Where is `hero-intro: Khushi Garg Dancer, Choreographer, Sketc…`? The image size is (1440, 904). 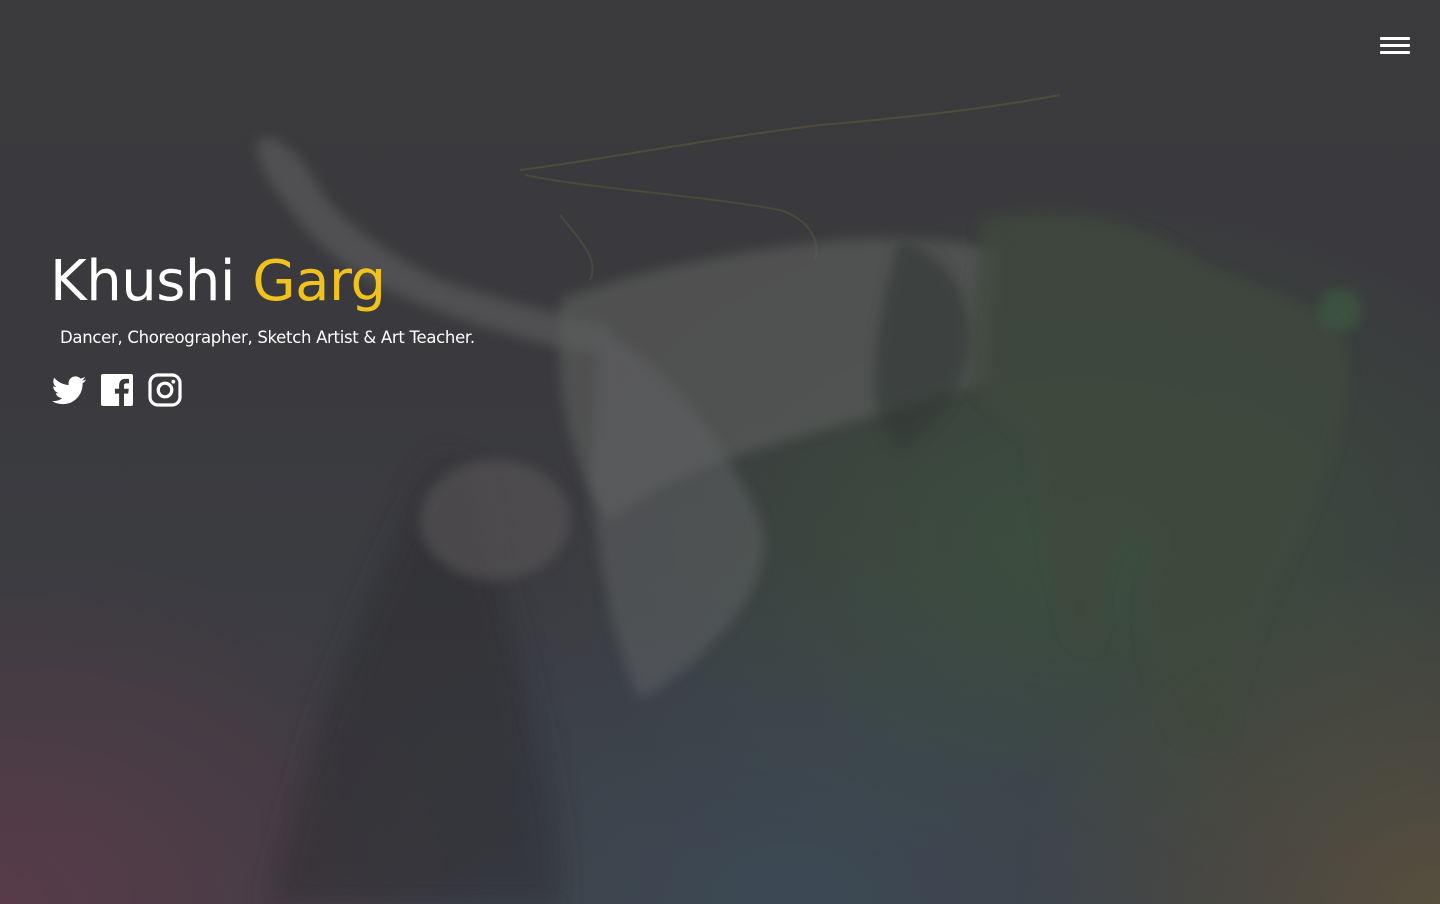
hero-intro: Khushi Garg Dancer, Choreographer, Sketc… is located at coordinates (262, 326).